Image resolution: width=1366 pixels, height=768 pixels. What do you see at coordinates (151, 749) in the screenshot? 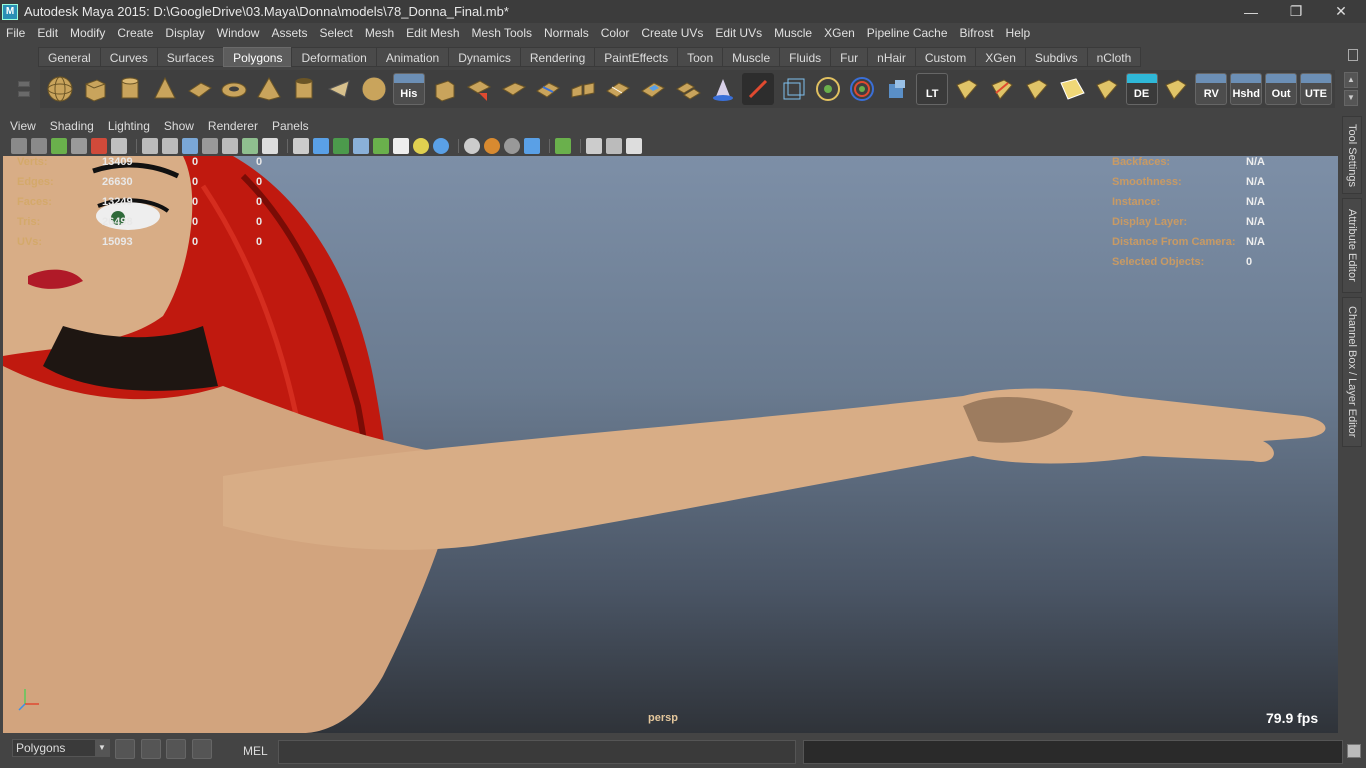
I see `outliner-icon` at bounding box center [151, 749].